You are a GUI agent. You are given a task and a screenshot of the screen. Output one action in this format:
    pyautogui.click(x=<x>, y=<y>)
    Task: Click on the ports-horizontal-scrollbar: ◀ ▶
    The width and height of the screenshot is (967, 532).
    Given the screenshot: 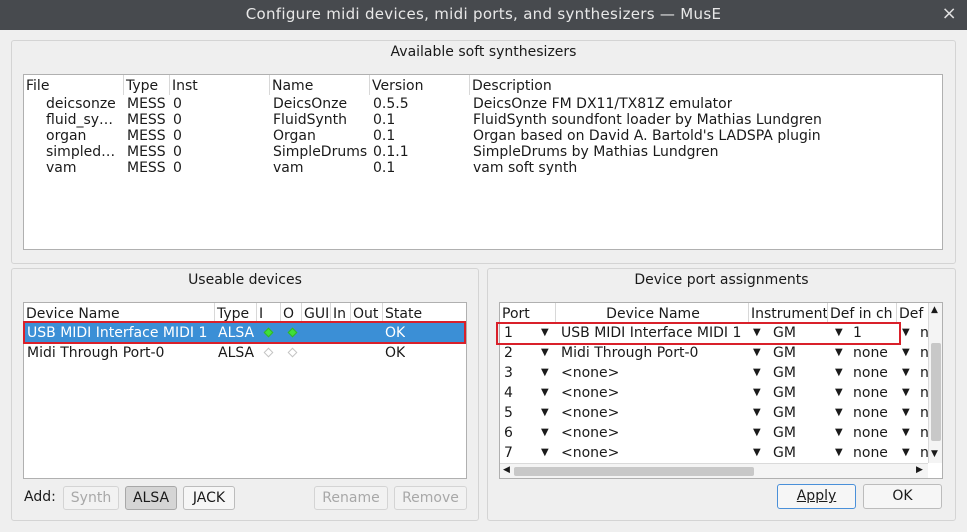 What is the action you would take?
    pyautogui.click(x=714, y=470)
    